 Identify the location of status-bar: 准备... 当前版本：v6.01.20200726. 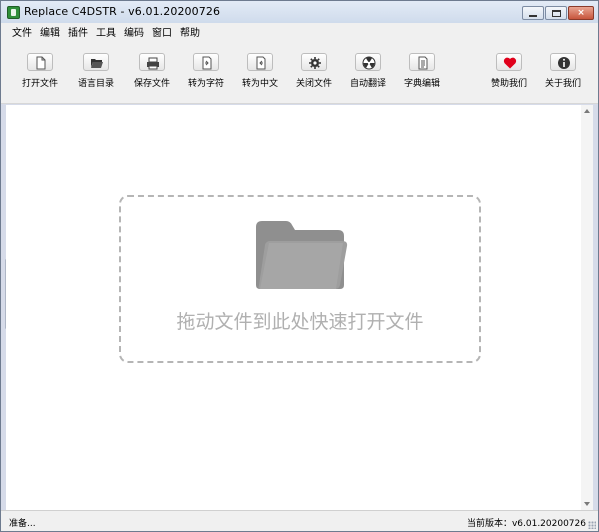
(299, 520).